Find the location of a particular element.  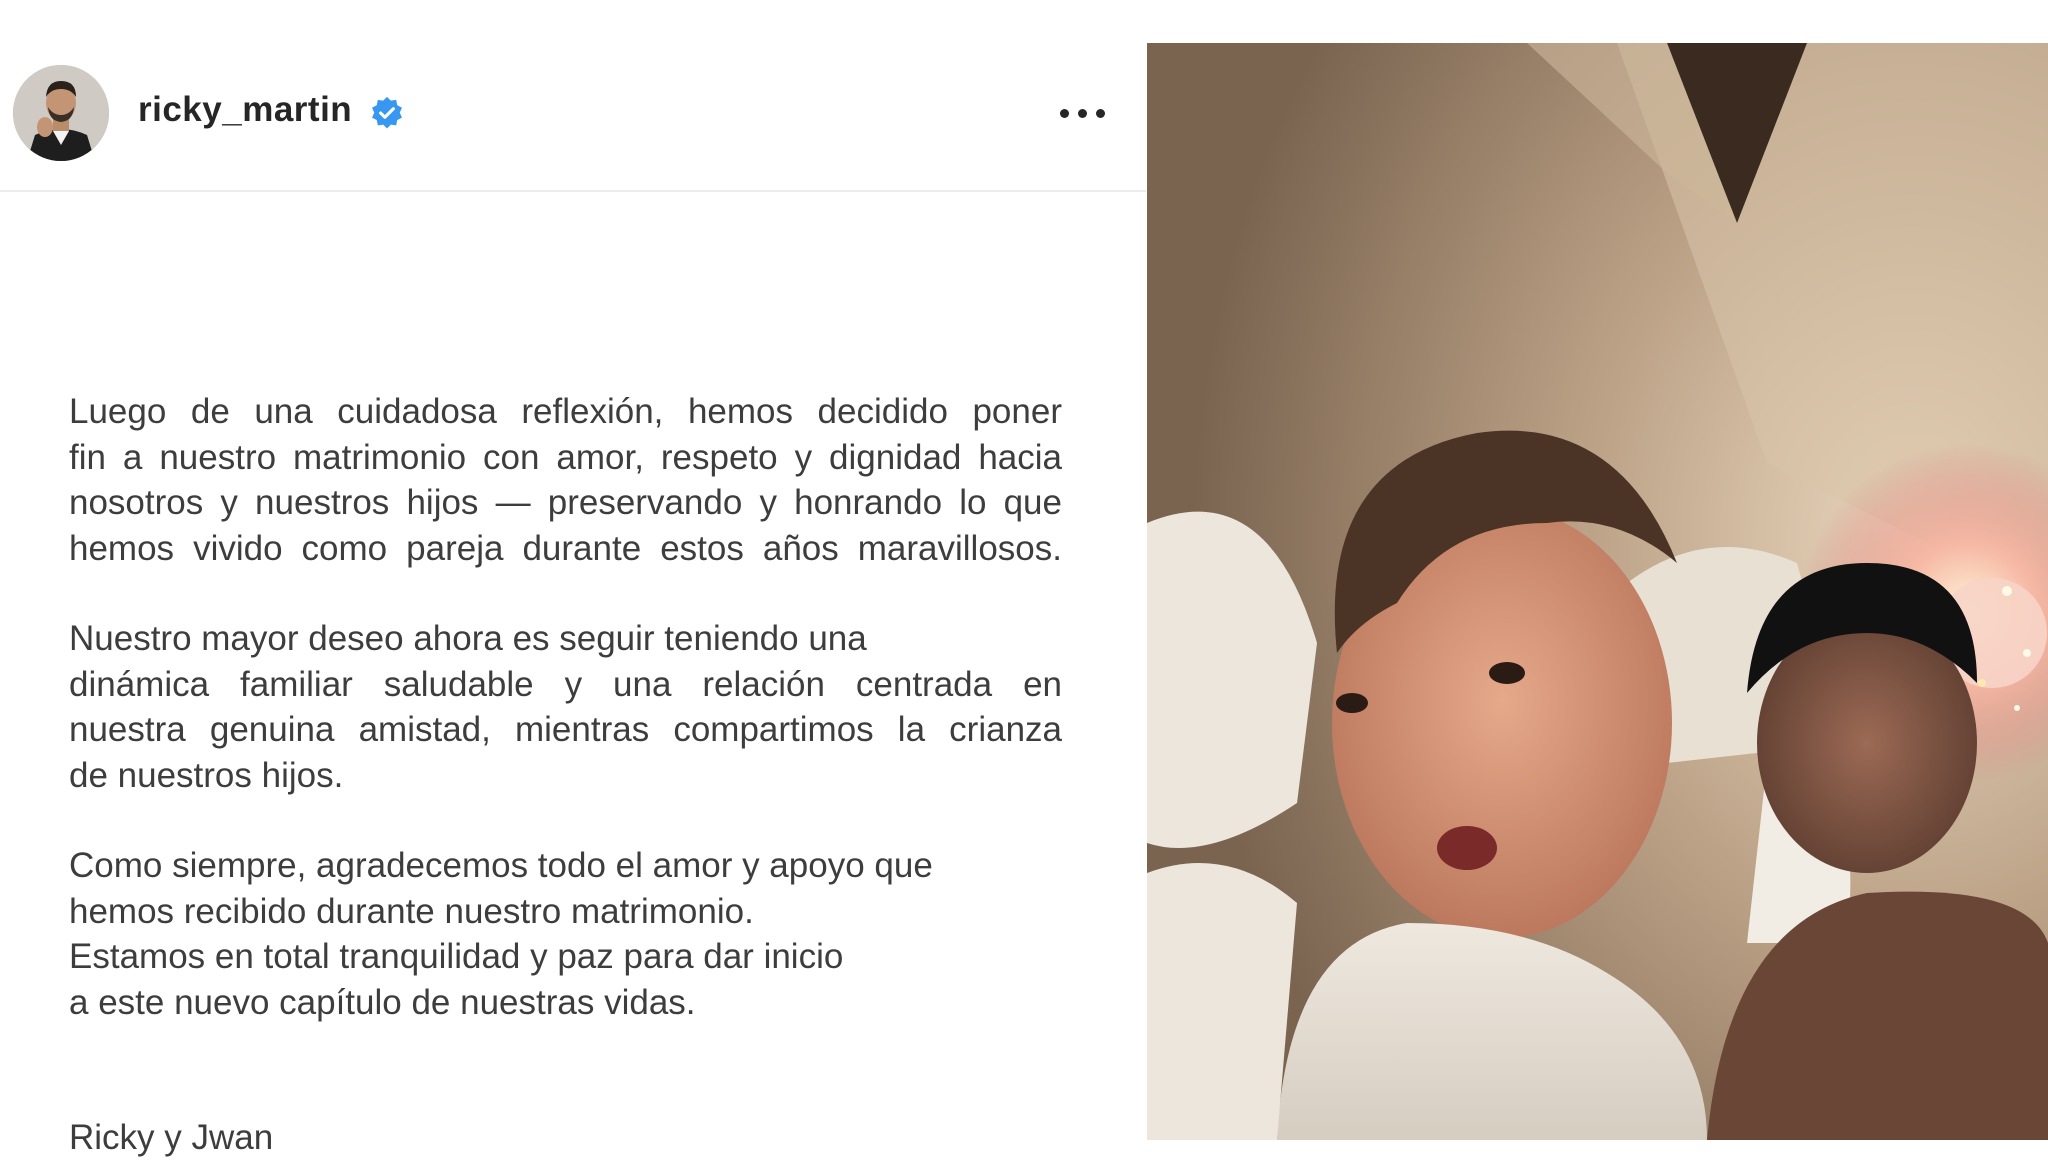

more-options-icon is located at coordinates (1082, 112).